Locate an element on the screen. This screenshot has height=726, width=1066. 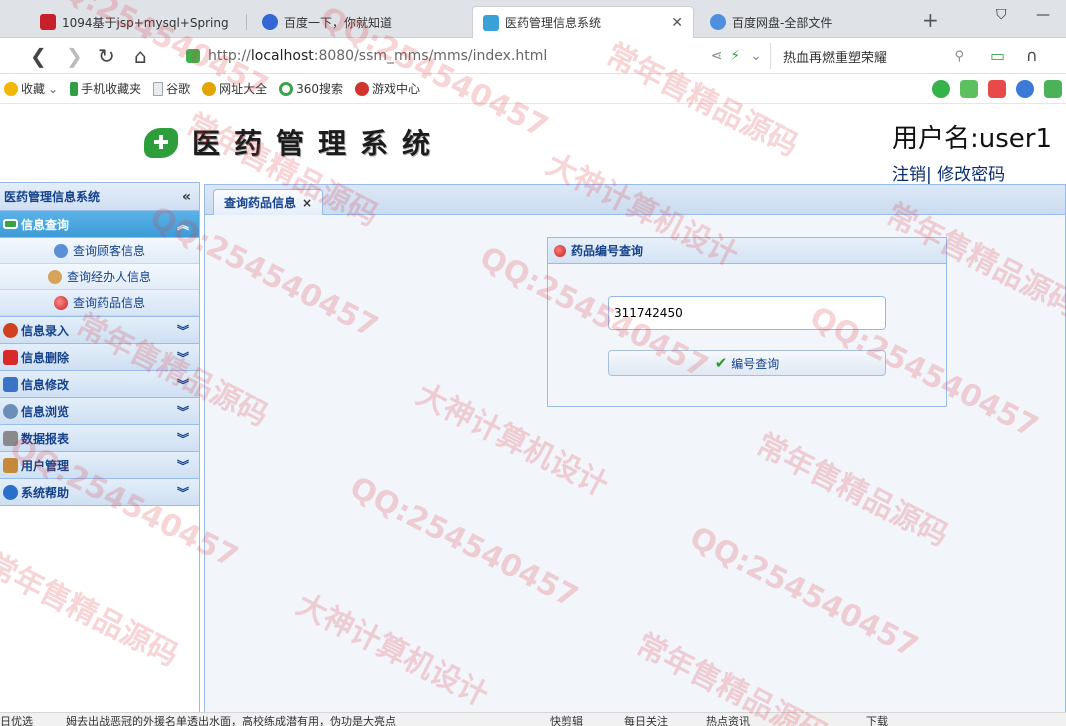
section-label: 信息浏览 is located at coordinates (45, 411).